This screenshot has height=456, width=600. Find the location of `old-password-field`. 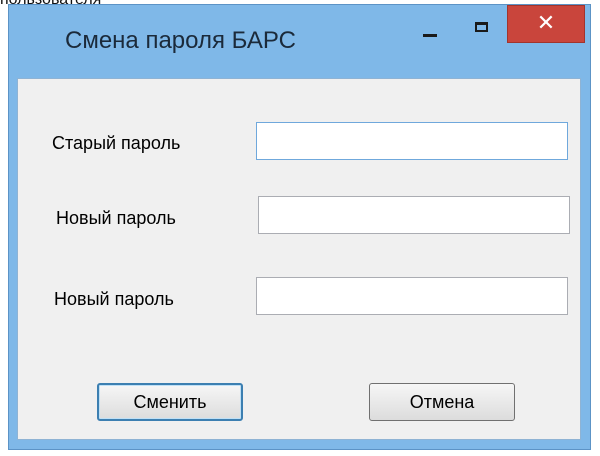

old-password-field is located at coordinates (412, 141).